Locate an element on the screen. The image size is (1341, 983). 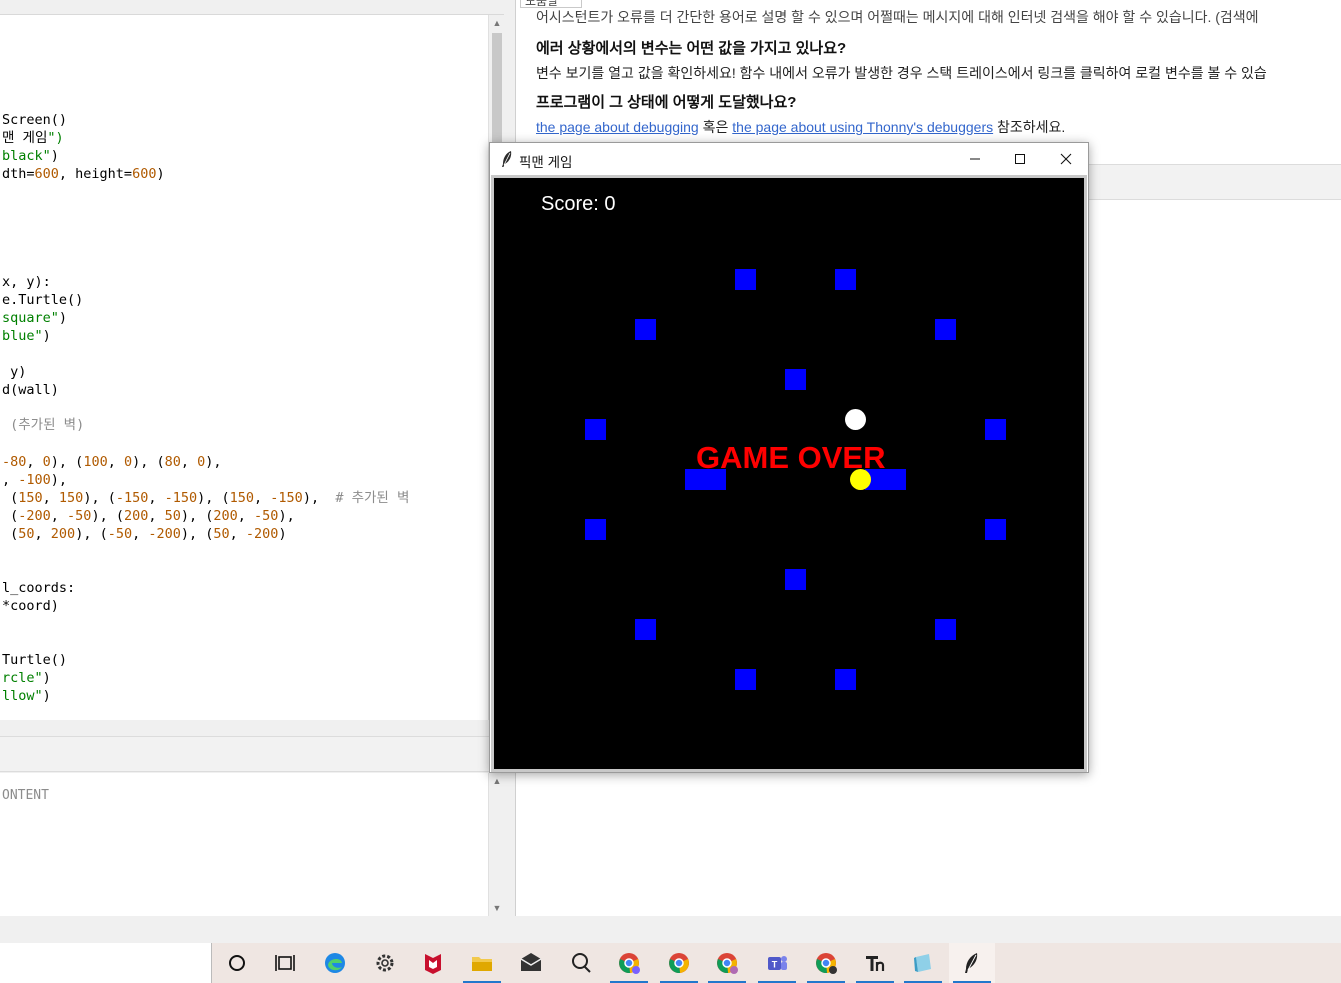
file-explorer-icon is located at coordinates (482, 964).